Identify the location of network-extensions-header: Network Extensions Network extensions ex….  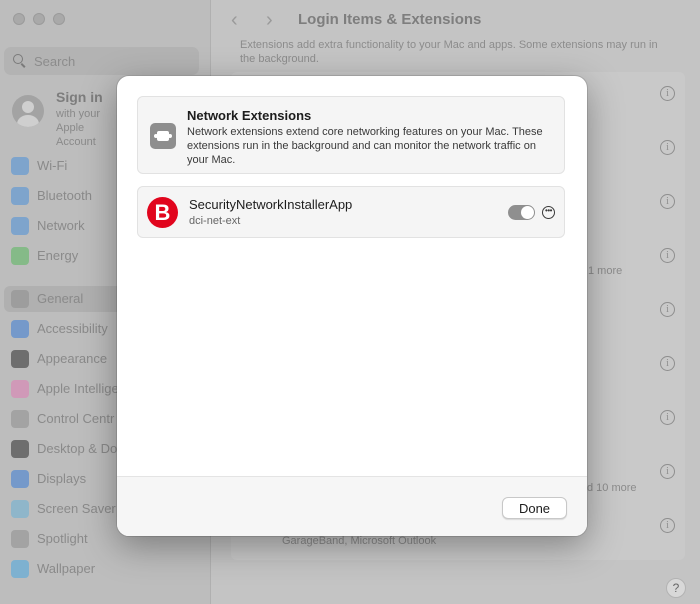
(351, 135).